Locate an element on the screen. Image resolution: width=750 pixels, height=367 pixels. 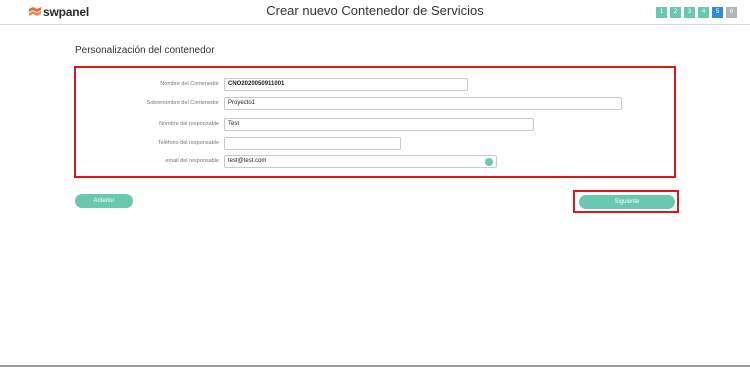
step-4: 4 is located at coordinates (703, 12).